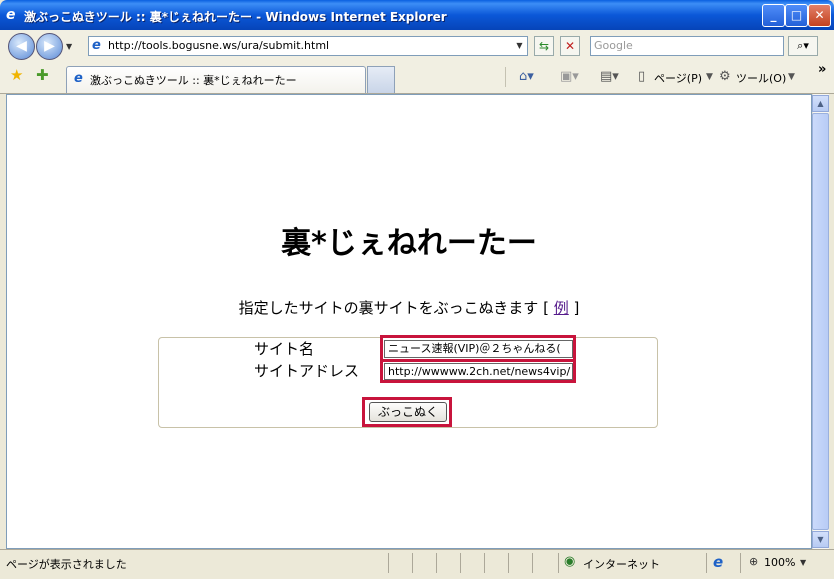 The image size is (834, 579). What do you see at coordinates (576, 308) in the screenshot?
I see `bracket-close: ]` at bounding box center [576, 308].